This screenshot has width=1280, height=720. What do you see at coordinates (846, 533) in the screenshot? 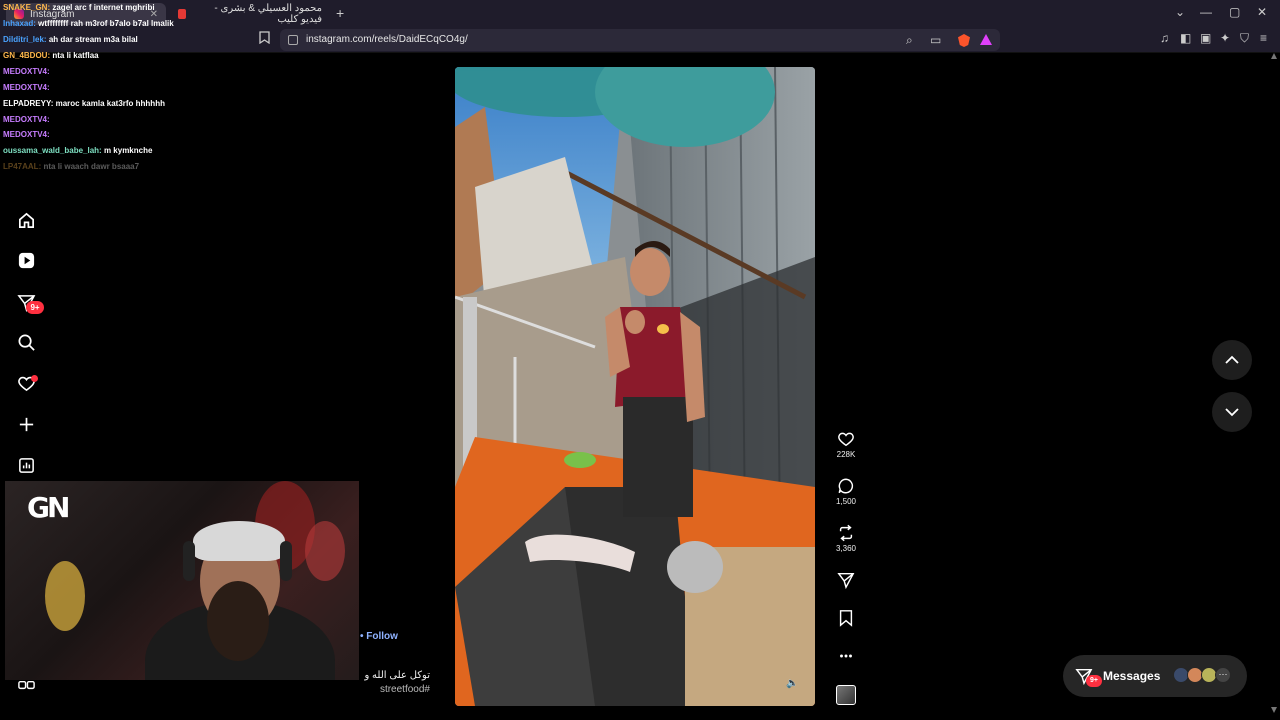
I see `repost-icon` at bounding box center [846, 533].